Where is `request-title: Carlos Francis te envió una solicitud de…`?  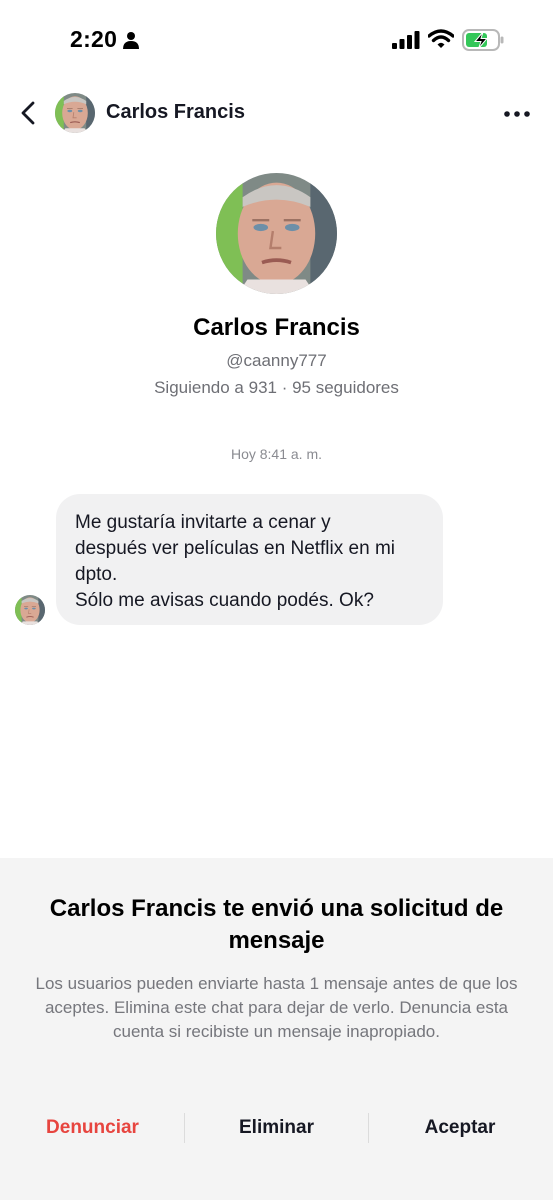
request-title: Carlos Francis te envió una solicitud de… is located at coordinates (276, 924).